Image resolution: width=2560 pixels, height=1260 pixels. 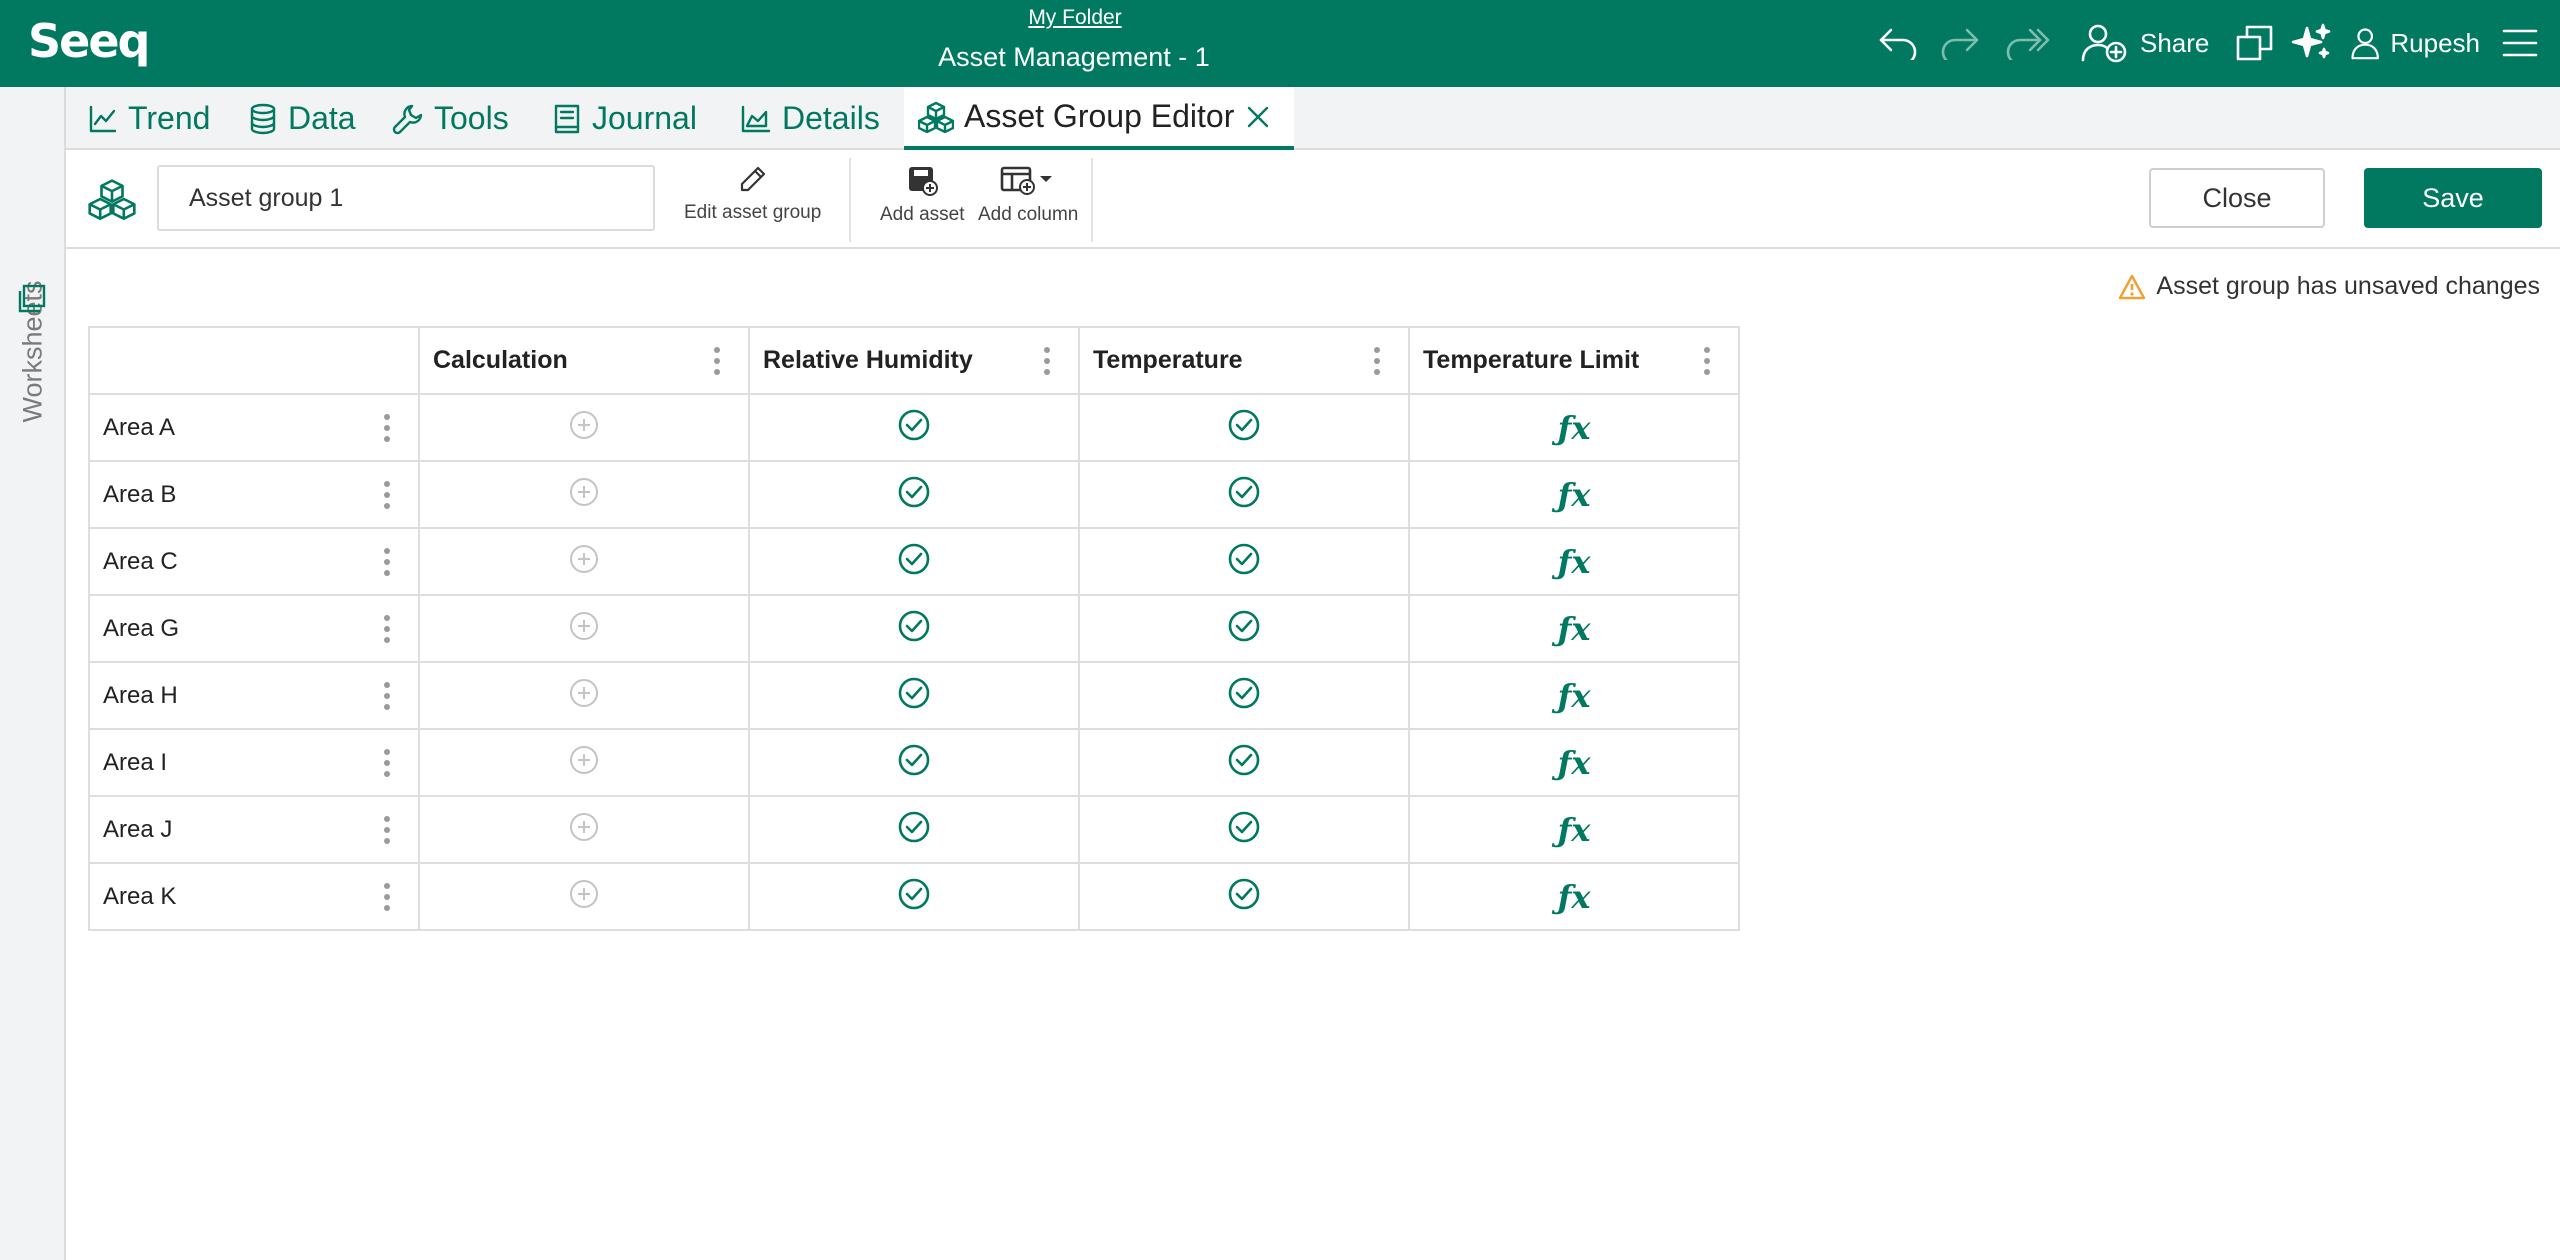 What do you see at coordinates (1028, 195) in the screenshot?
I see `add-column-button: Add column` at bounding box center [1028, 195].